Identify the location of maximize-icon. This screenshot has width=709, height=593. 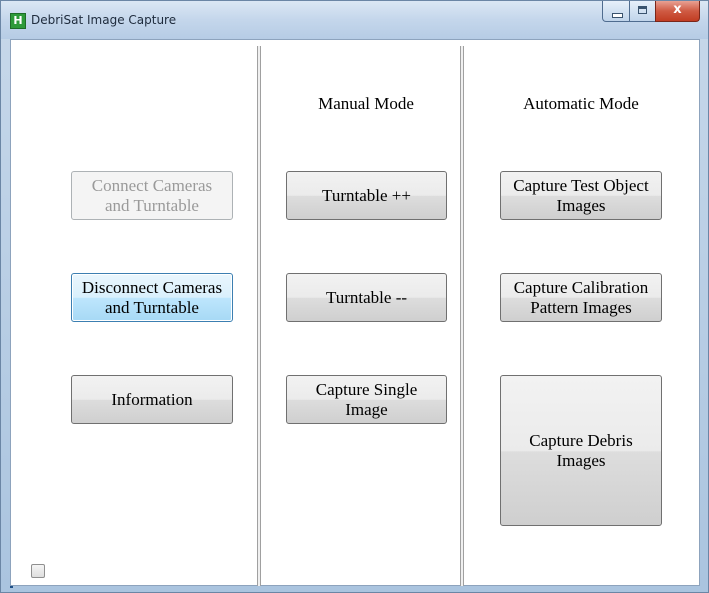
(642, 10).